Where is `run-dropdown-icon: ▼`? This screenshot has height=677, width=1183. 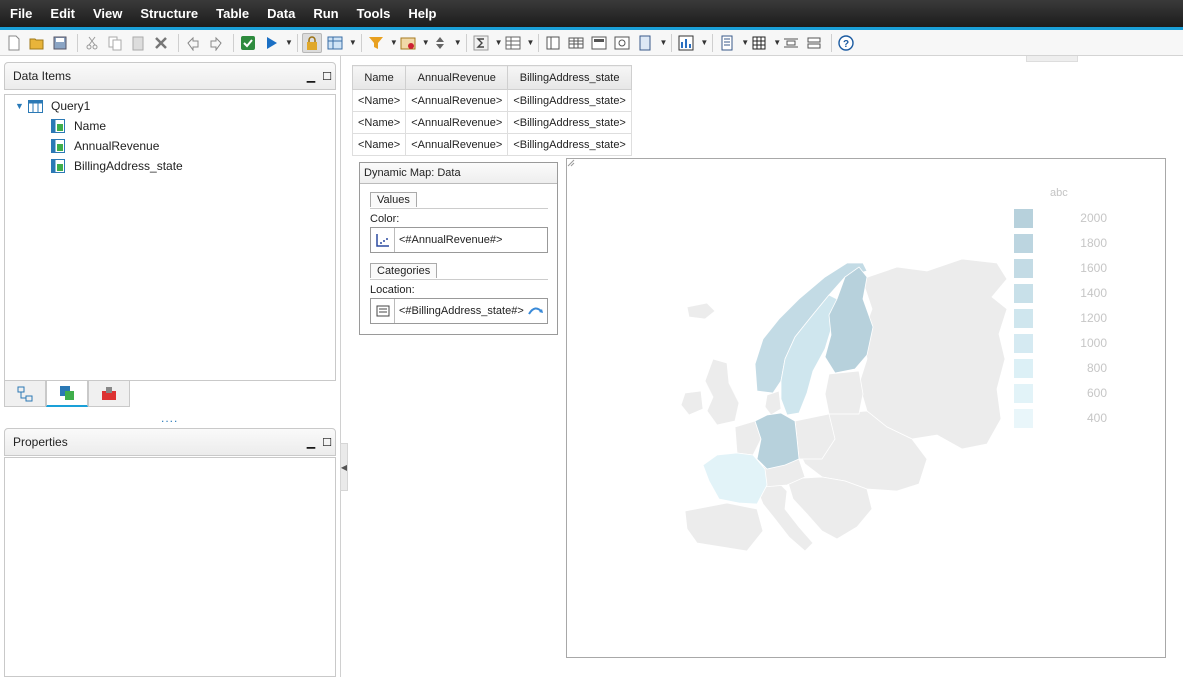 run-dropdown-icon: ▼ is located at coordinates (289, 42).